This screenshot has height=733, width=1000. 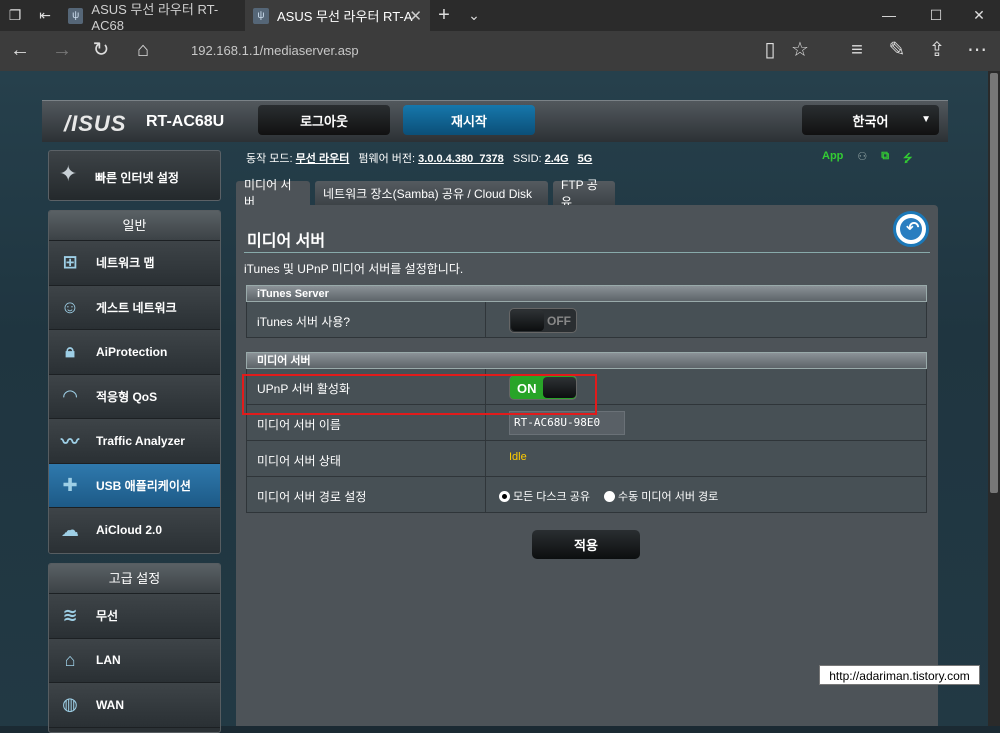 What do you see at coordinates (518, 457) in the screenshot?
I see `server-status-value: Idle` at bounding box center [518, 457].